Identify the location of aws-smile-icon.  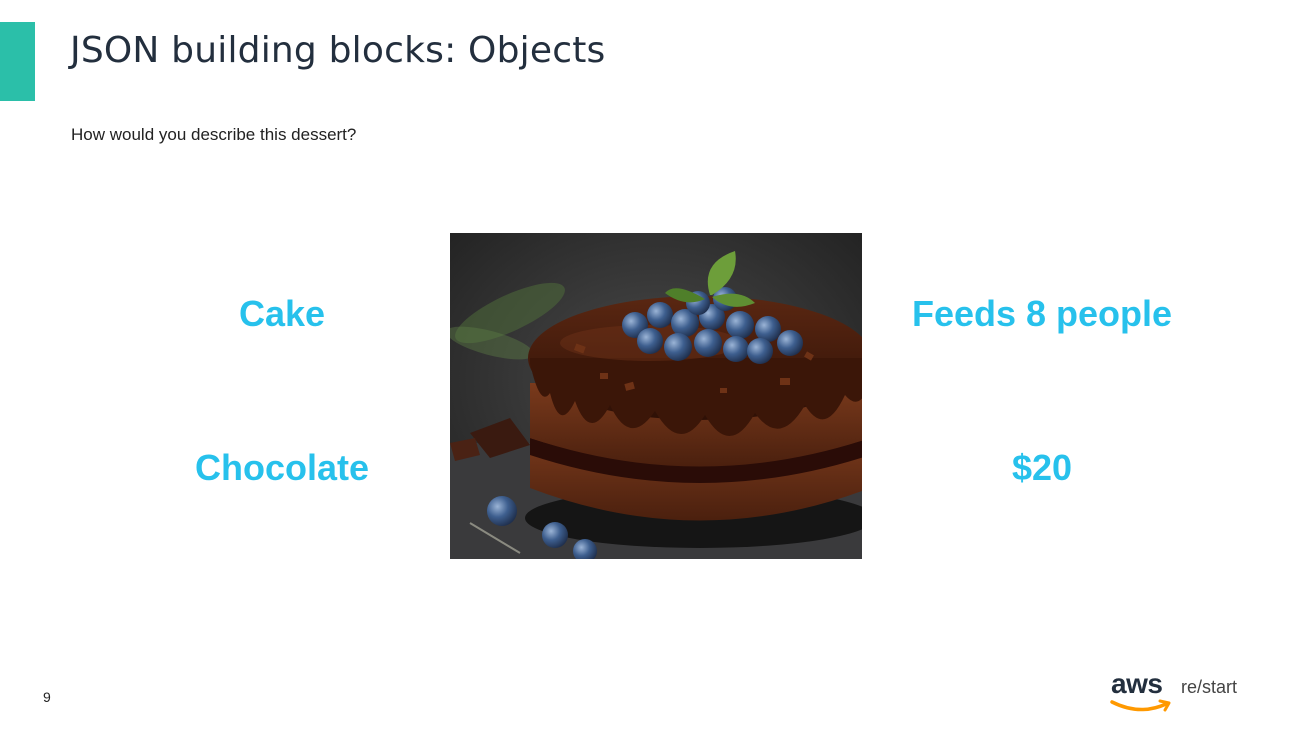
(1140, 705).